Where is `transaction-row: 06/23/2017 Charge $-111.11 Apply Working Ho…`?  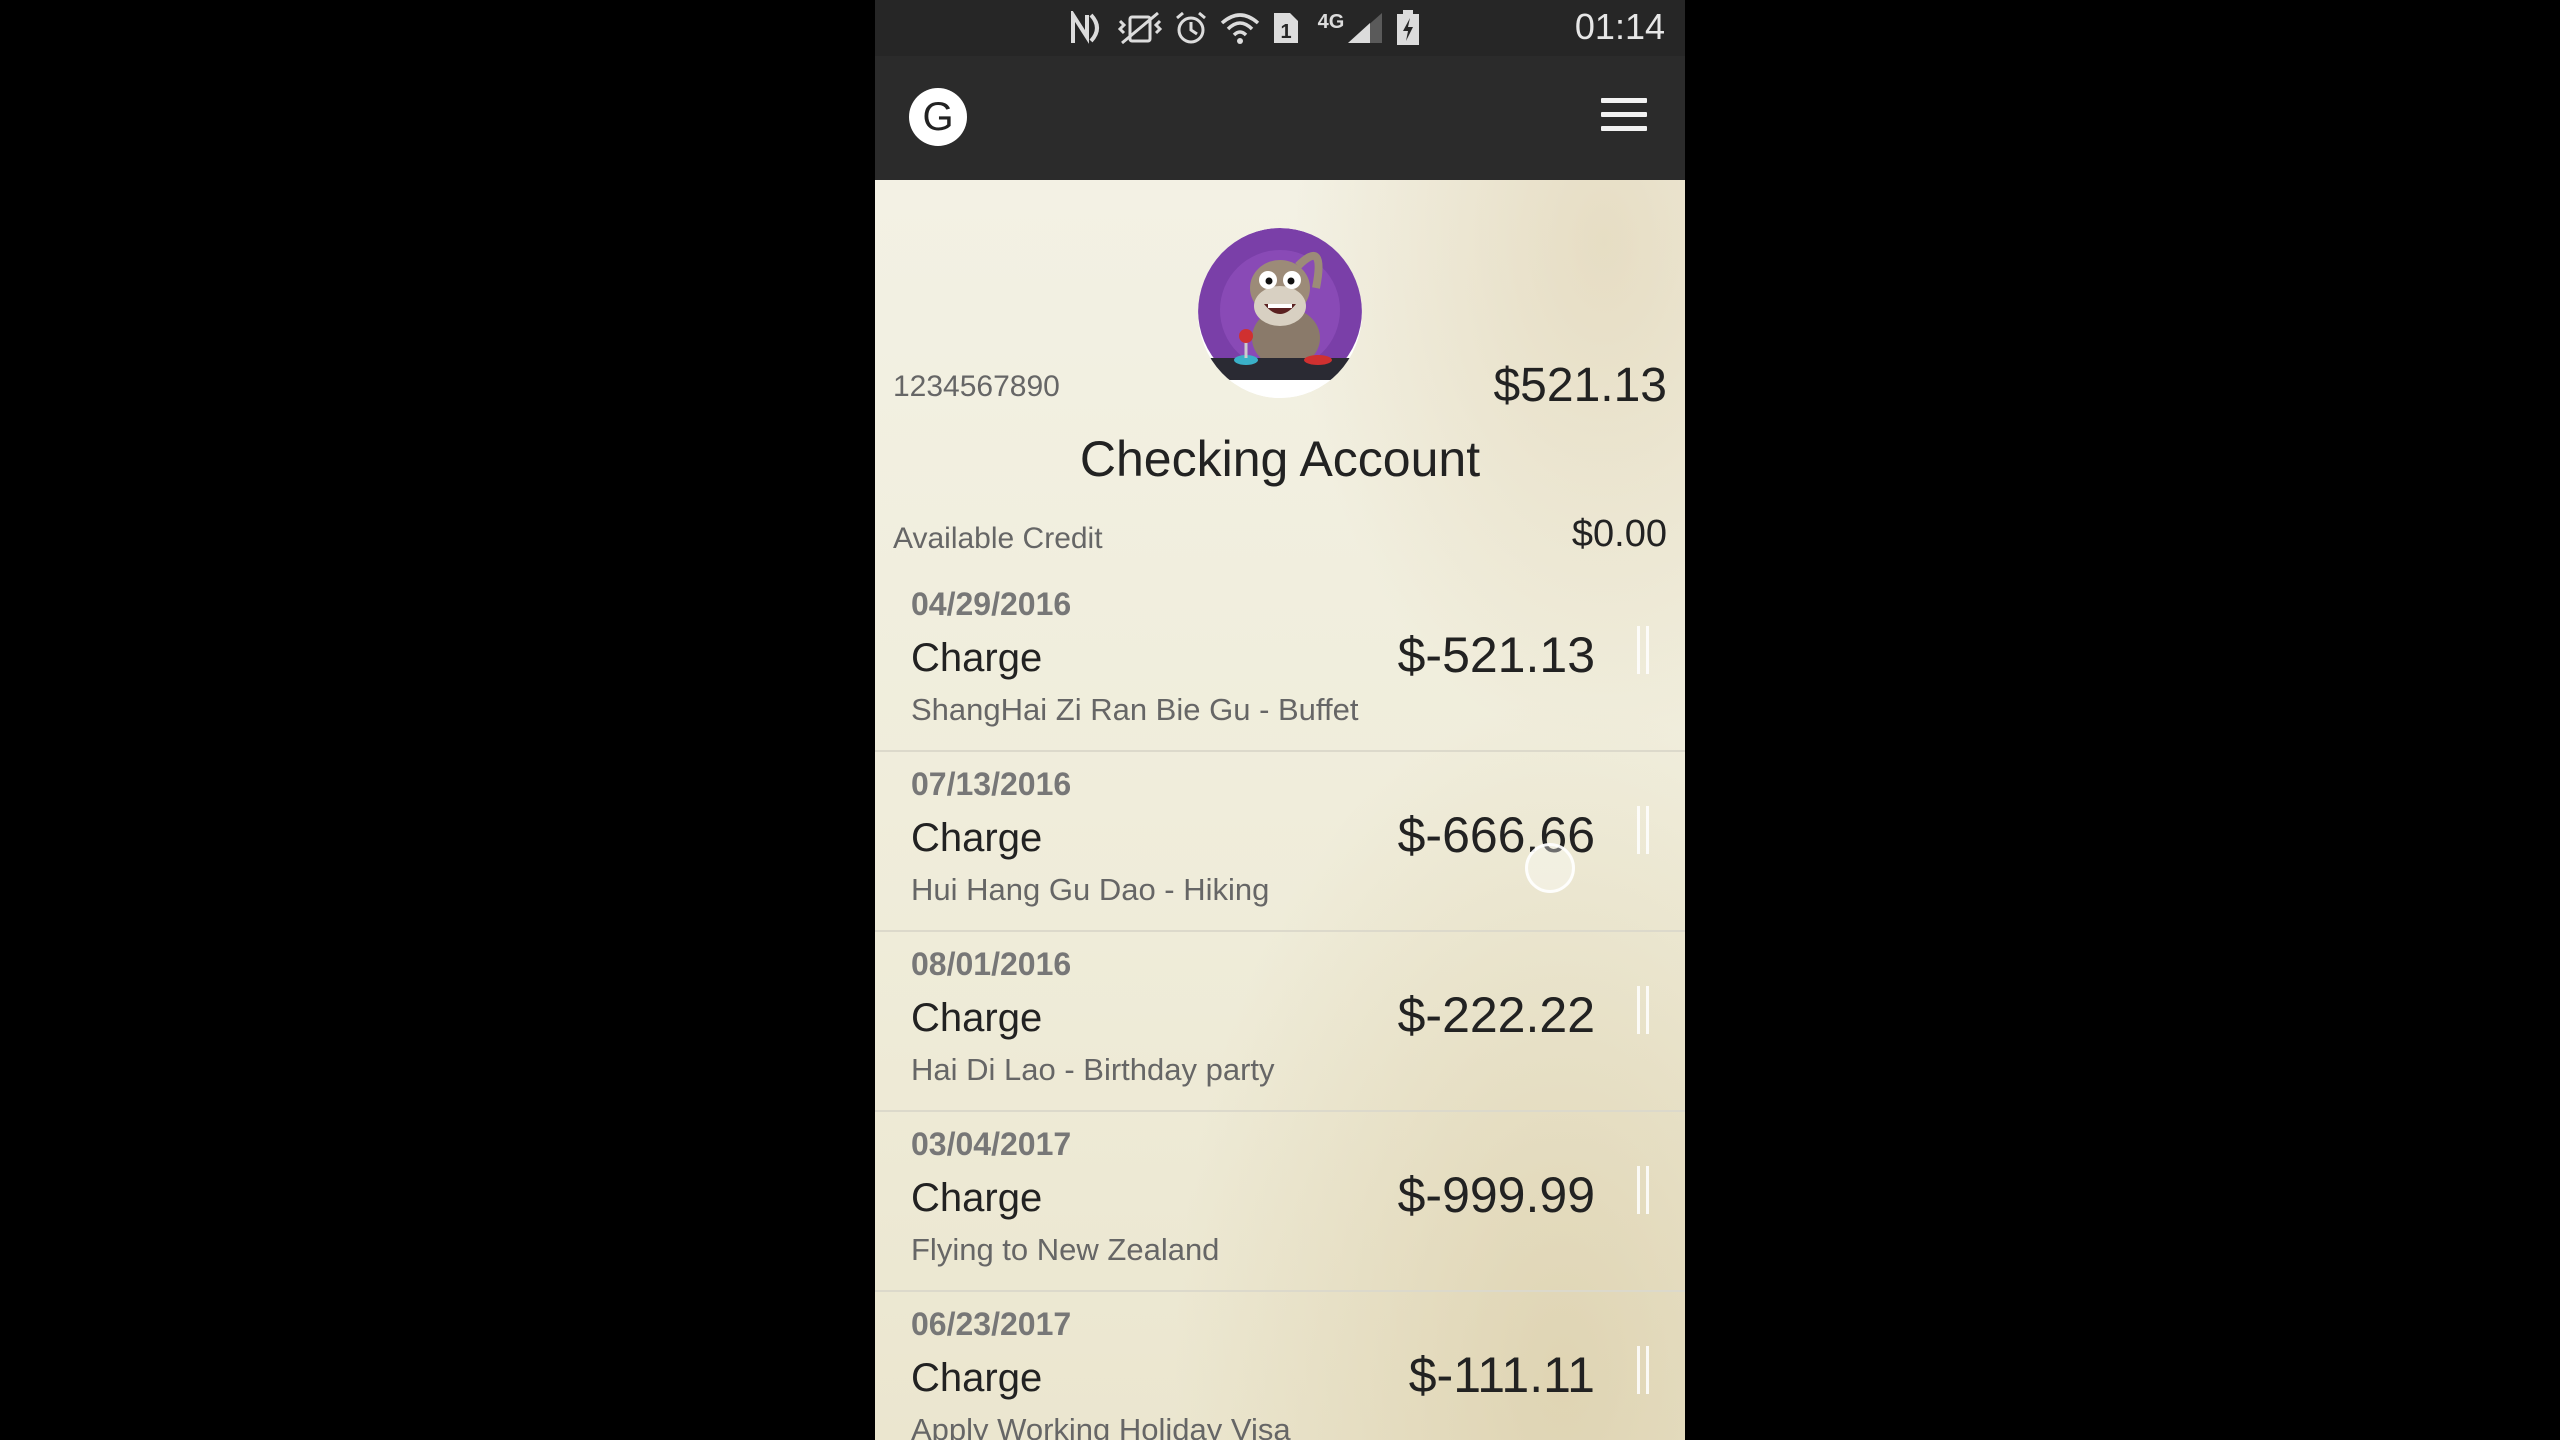
transaction-row: 06/23/2017 Charge $-111.11 Apply Working Ho… is located at coordinates (1280, 1365).